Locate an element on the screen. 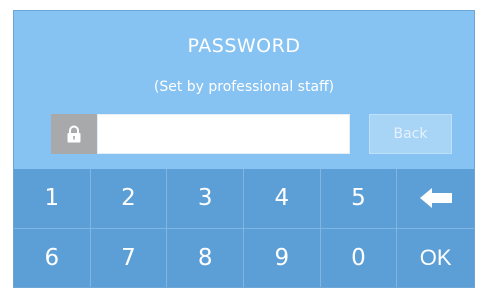 The width and height of the screenshot is (488, 298). ok-key: OK is located at coordinates (435, 258).